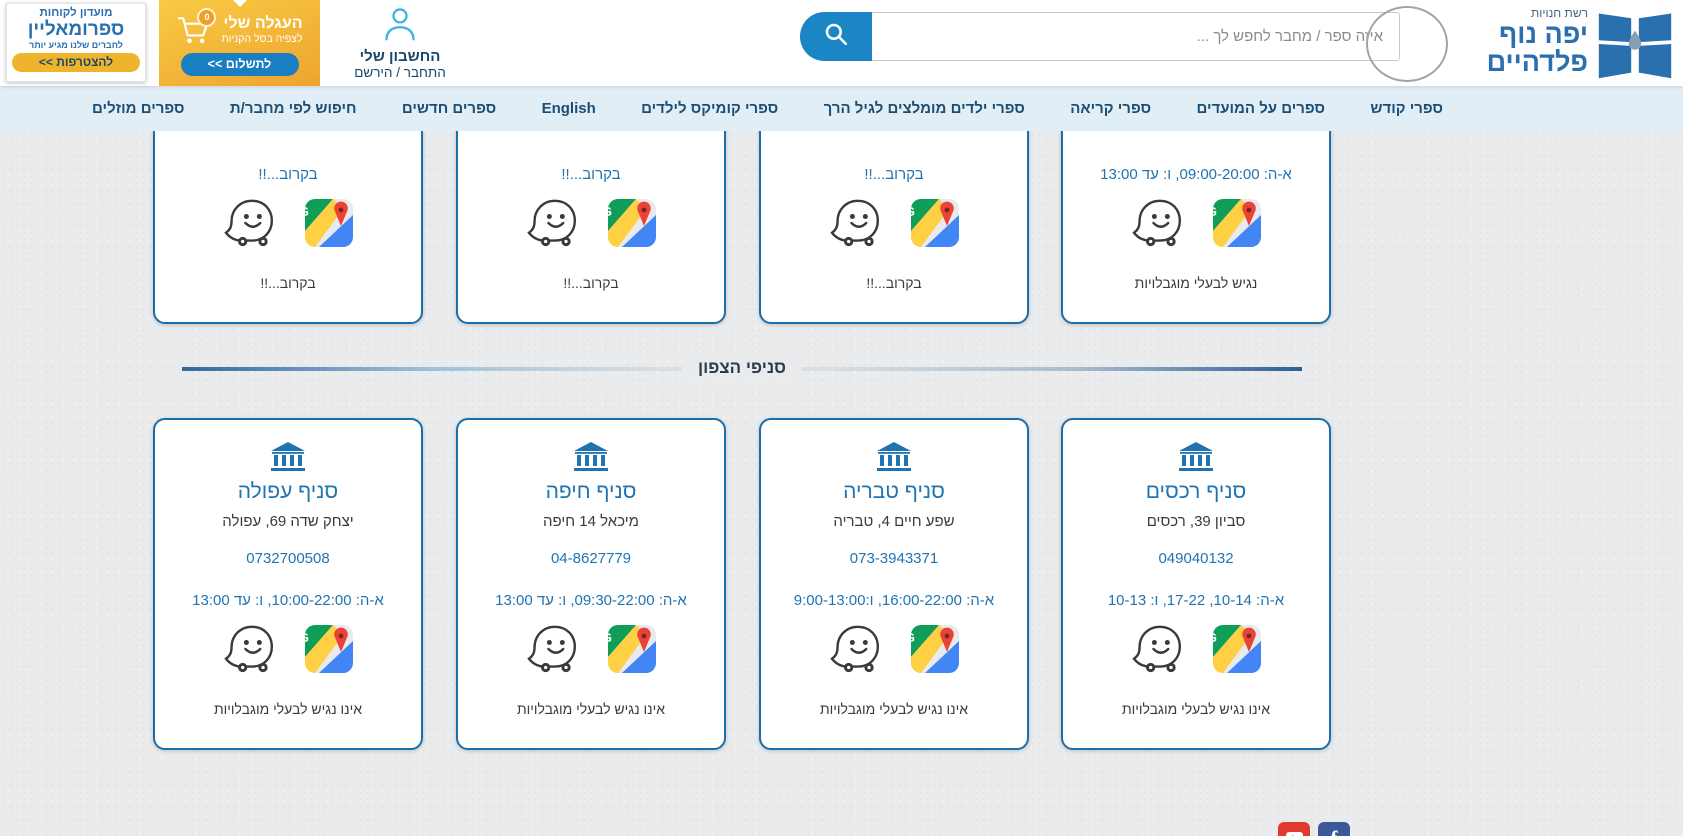 Image resolution: width=1683 pixels, height=836 pixels. Describe the element at coordinates (894, 600) in the screenshot. I see `branch-hours: א-ה: 16:00-22:00, ו:9:00-13:00` at that location.